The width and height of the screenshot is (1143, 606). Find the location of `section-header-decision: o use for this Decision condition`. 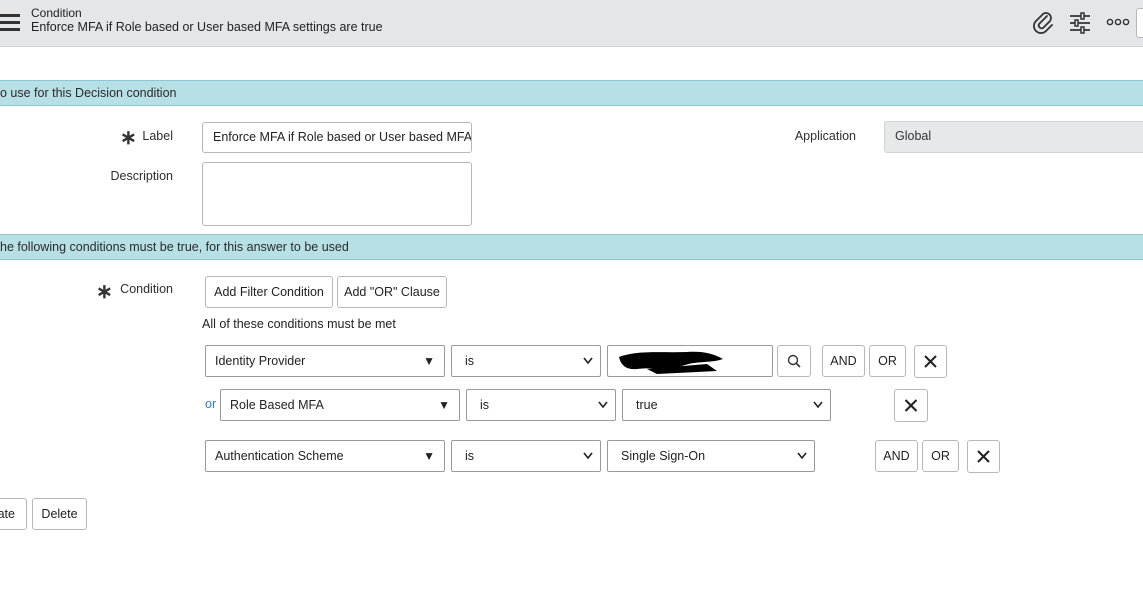

section-header-decision: o use for this Decision condition is located at coordinates (571, 93).